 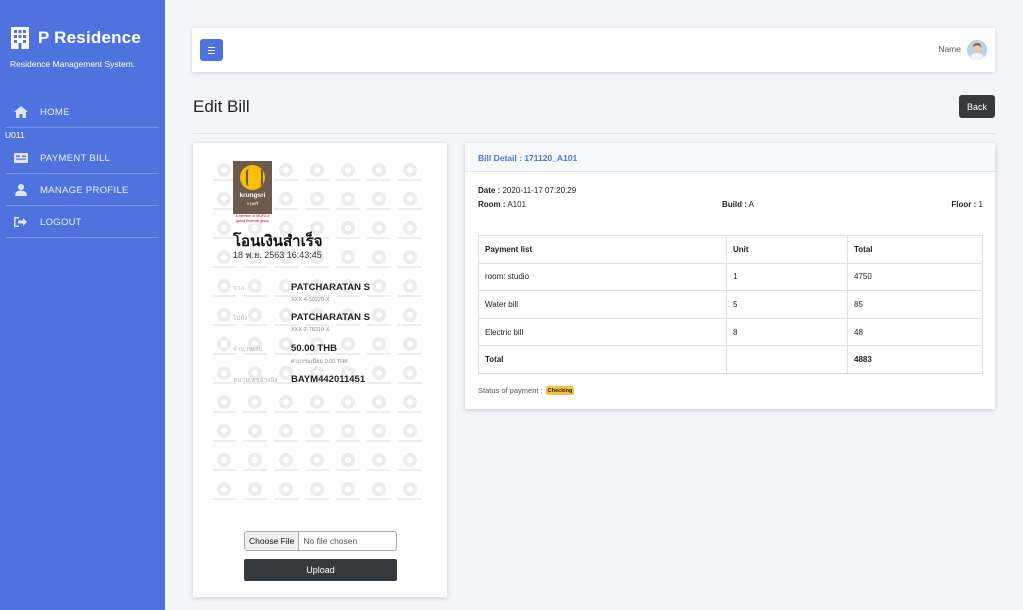 What do you see at coordinates (787, 277) in the screenshot?
I see `table-cell: 1` at bounding box center [787, 277].